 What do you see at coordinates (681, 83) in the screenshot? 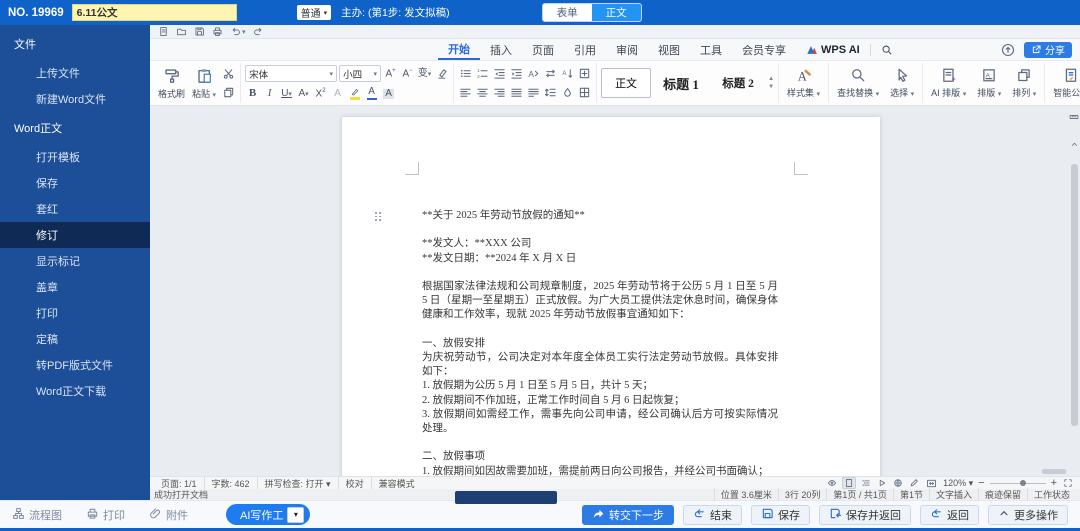
I see `style-heading1: 标题 1` at bounding box center [681, 83].